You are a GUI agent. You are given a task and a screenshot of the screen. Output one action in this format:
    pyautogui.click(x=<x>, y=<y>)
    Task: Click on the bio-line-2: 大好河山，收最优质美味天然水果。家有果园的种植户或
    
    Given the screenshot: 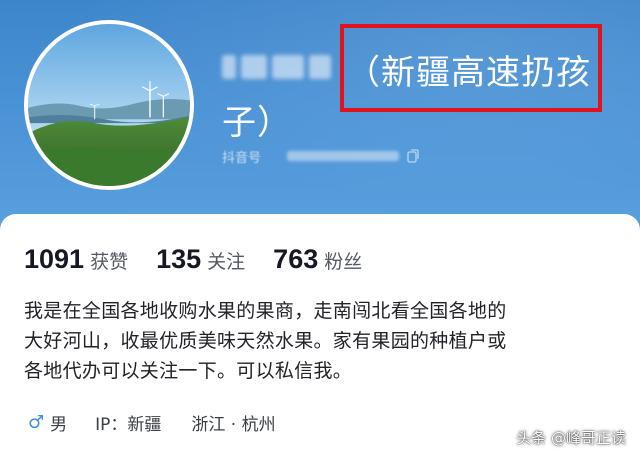 What is the action you would take?
    pyautogui.click(x=265, y=341)
    